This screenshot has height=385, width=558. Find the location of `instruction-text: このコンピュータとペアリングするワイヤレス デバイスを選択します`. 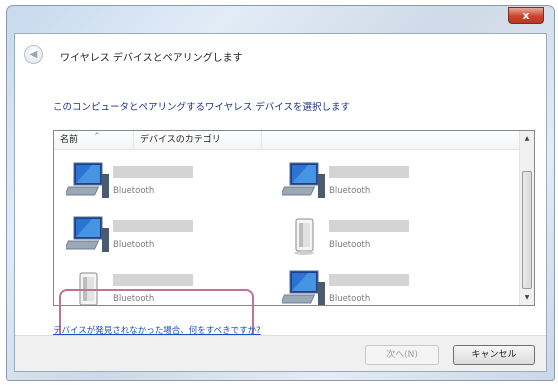

instruction-text: このコンピュータとペアリングするワイヤレス デバイスを選択します is located at coordinates (201, 107).